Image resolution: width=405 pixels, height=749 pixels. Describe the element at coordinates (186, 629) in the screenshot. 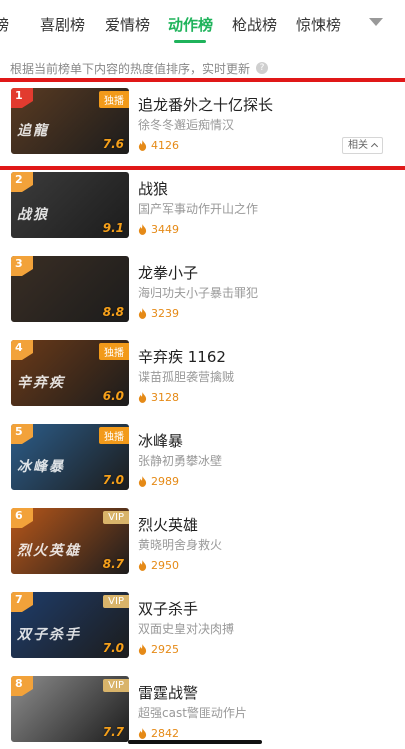

I see `movie-description: 双面史皇对决肉搏` at that location.